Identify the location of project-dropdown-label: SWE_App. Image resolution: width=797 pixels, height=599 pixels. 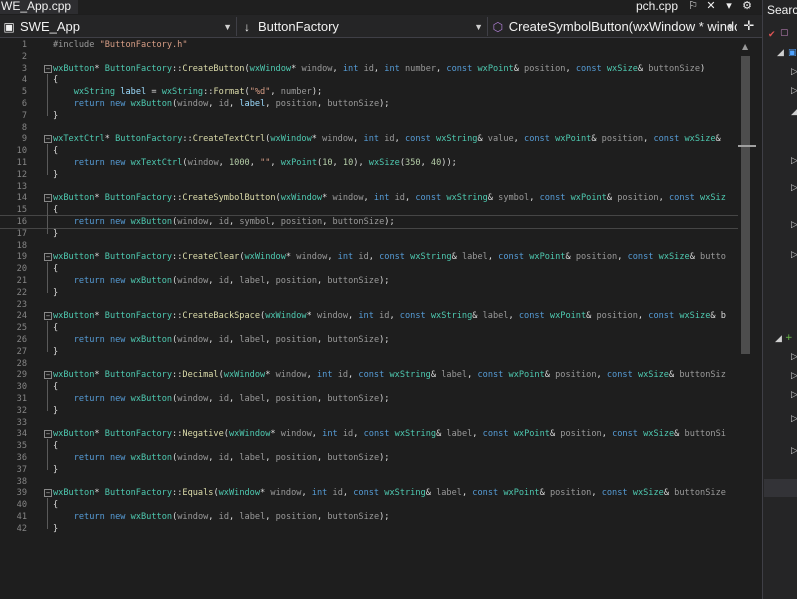
(50, 26).